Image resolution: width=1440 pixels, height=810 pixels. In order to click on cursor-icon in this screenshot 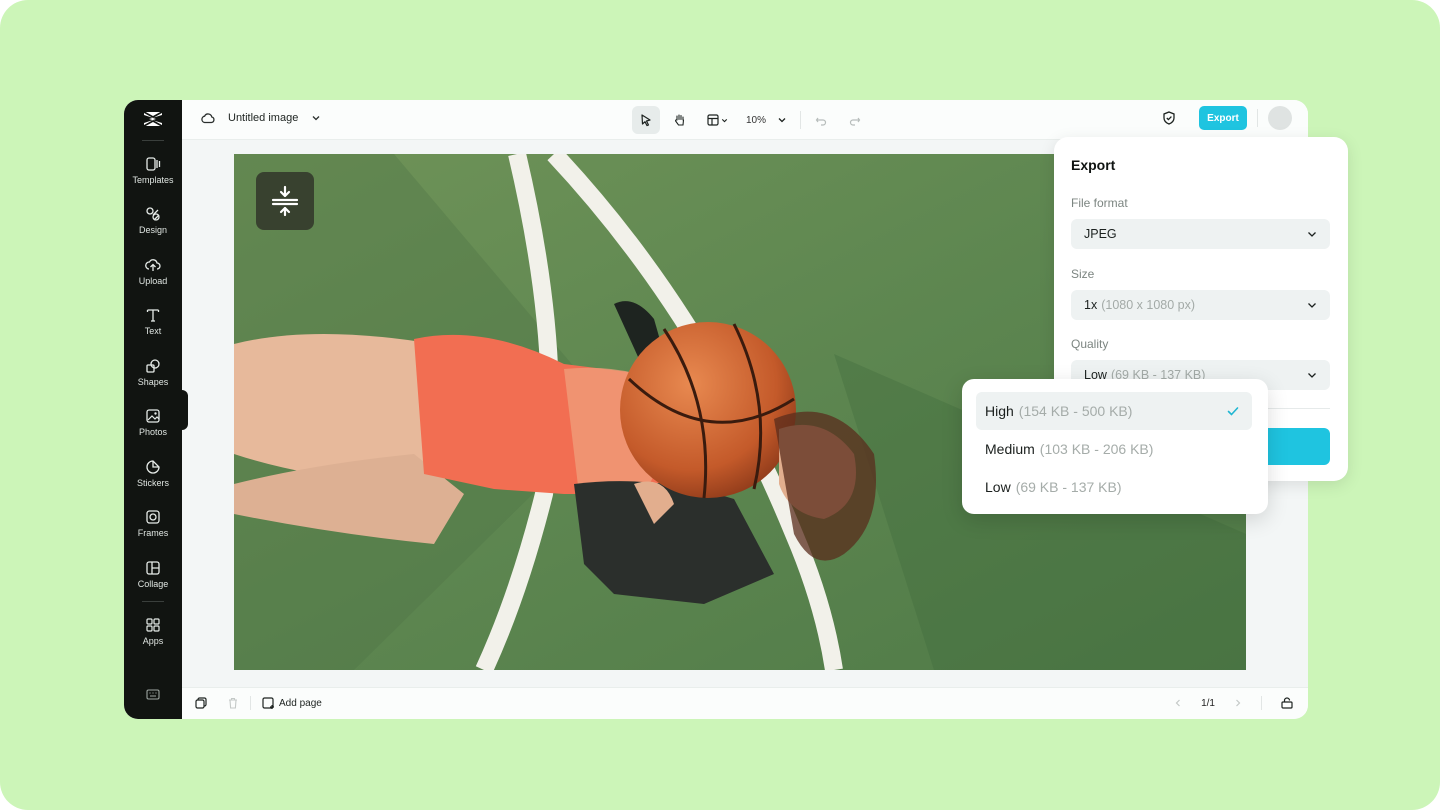, I will do `click(646, 120)`.